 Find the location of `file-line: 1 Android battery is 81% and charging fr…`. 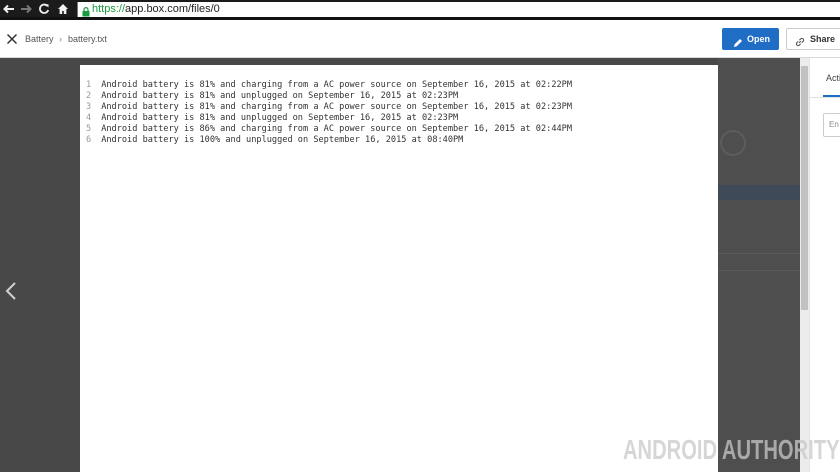

file-line: 1 Android battery is 81% and charging fr… is located at coordinates (329, 85).